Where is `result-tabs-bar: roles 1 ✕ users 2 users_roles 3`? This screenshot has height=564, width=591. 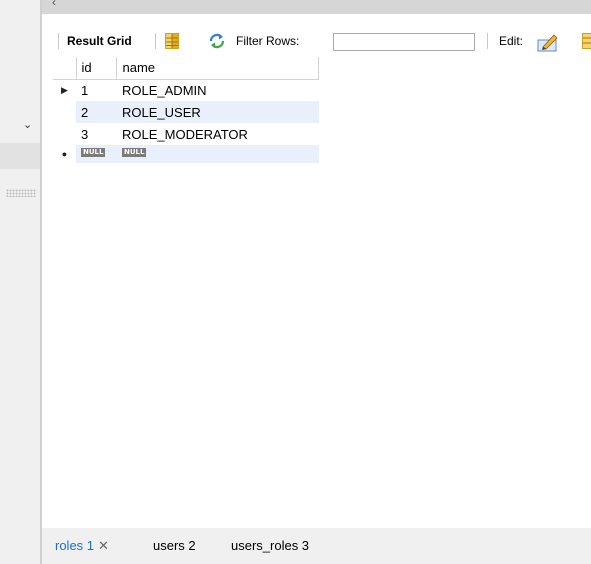
result-tabs-bar: roles 1 ✕ users 2 users_roles 3 is located at coordinates (316, 546).